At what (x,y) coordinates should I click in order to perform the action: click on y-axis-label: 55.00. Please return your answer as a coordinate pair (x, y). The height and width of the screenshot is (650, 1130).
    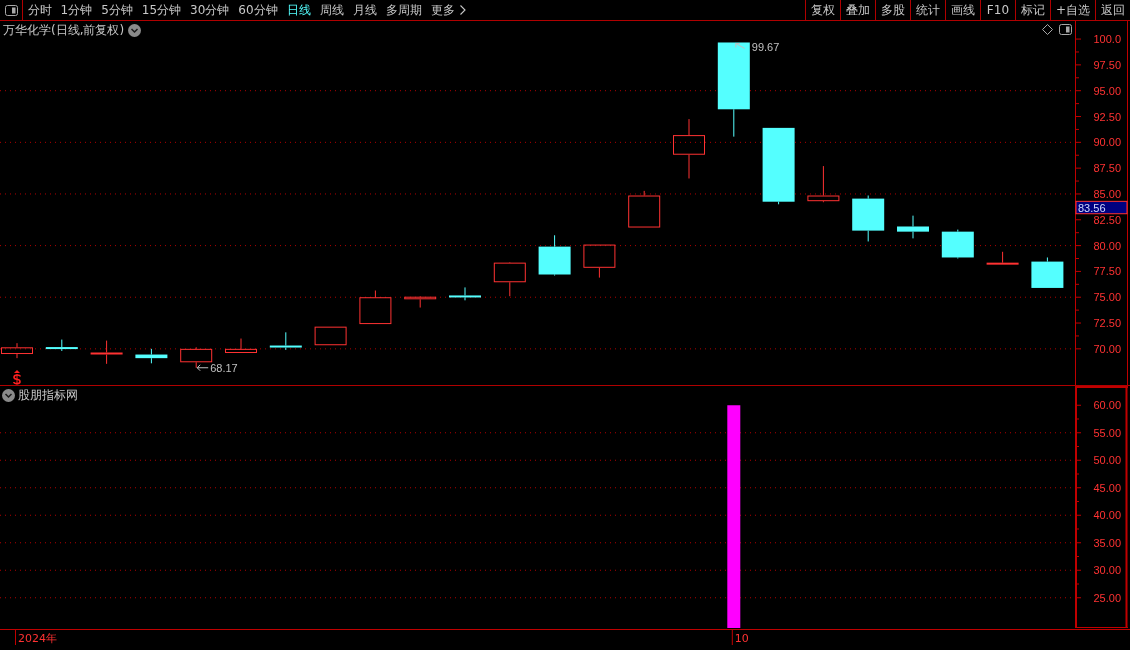
    Looking at the image, I should click on (1107, 432).